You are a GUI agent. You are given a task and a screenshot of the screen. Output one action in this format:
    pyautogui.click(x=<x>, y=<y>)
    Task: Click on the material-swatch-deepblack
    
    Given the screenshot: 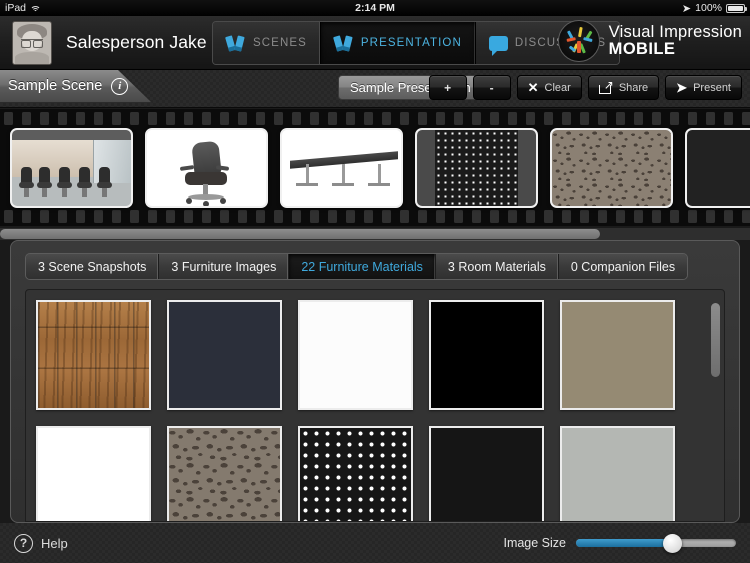 What is the action you would take?
    pyautogui.click(x=486, y=473)
    